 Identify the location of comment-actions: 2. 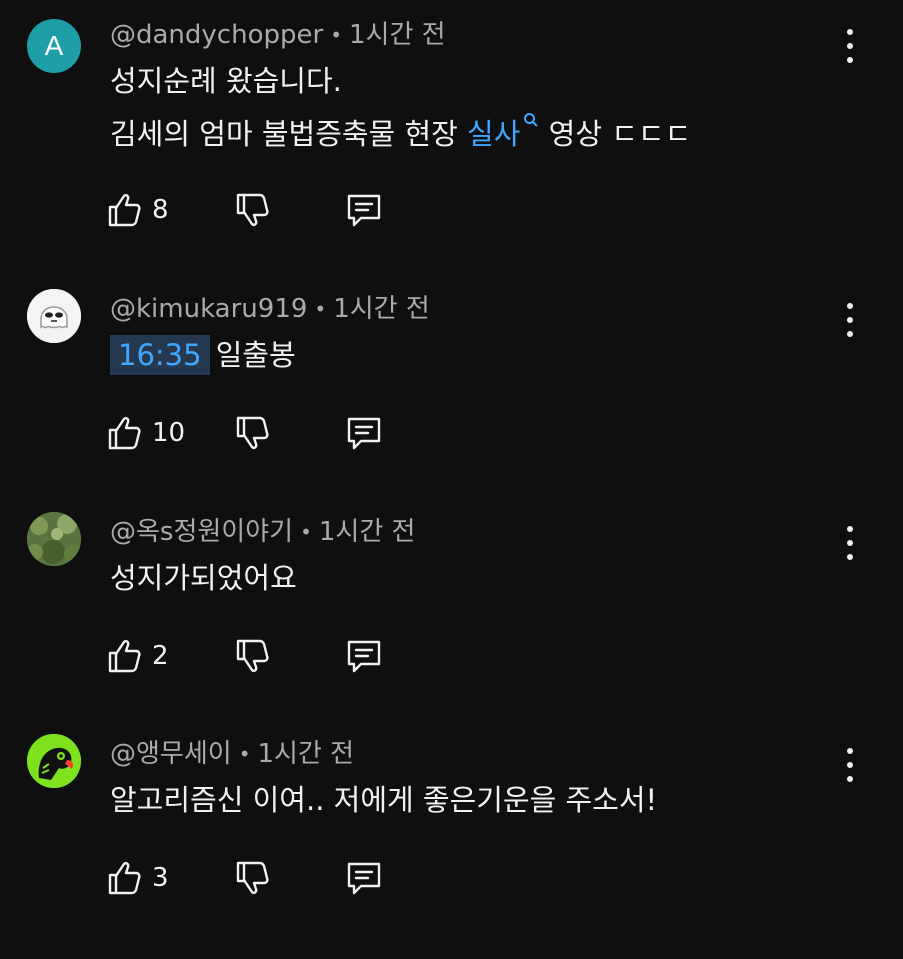
(304, 656).